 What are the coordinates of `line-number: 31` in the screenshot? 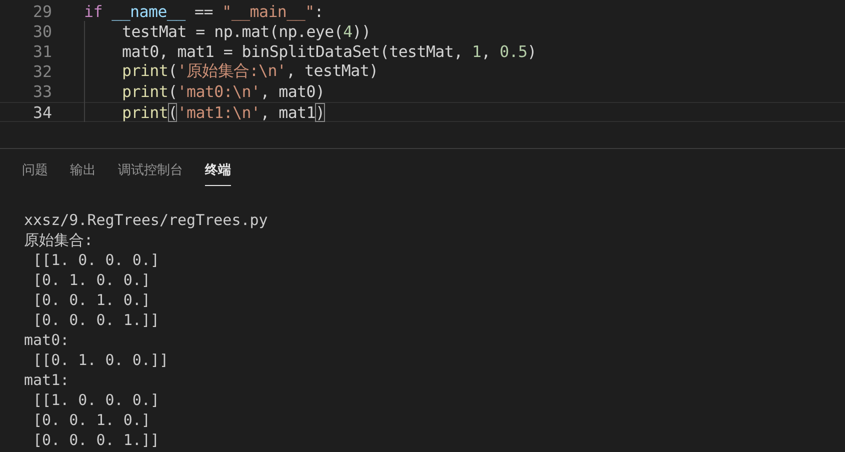 It's located at (42, 51).